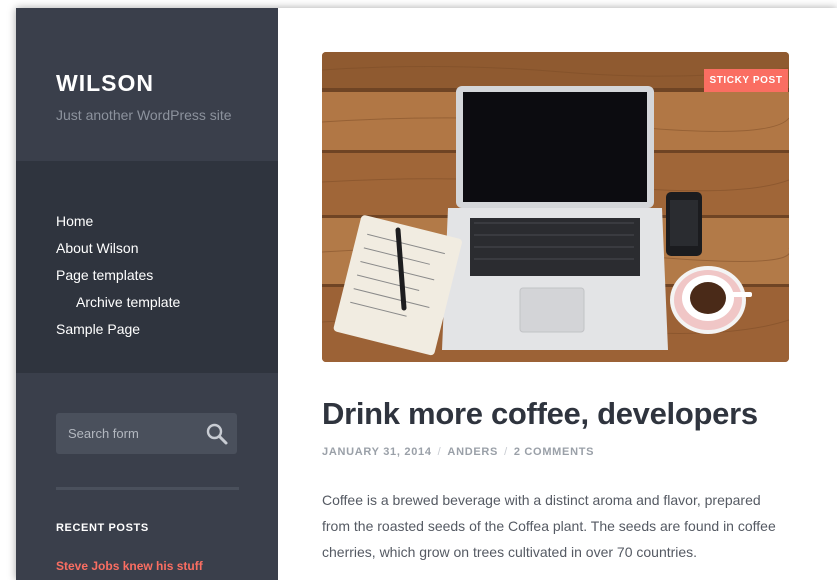  What do you see at coordinates (97, 248) in the screenshot?
I see `nav-item-about-wilson: About Wilson` at bounding box center [97, 248].